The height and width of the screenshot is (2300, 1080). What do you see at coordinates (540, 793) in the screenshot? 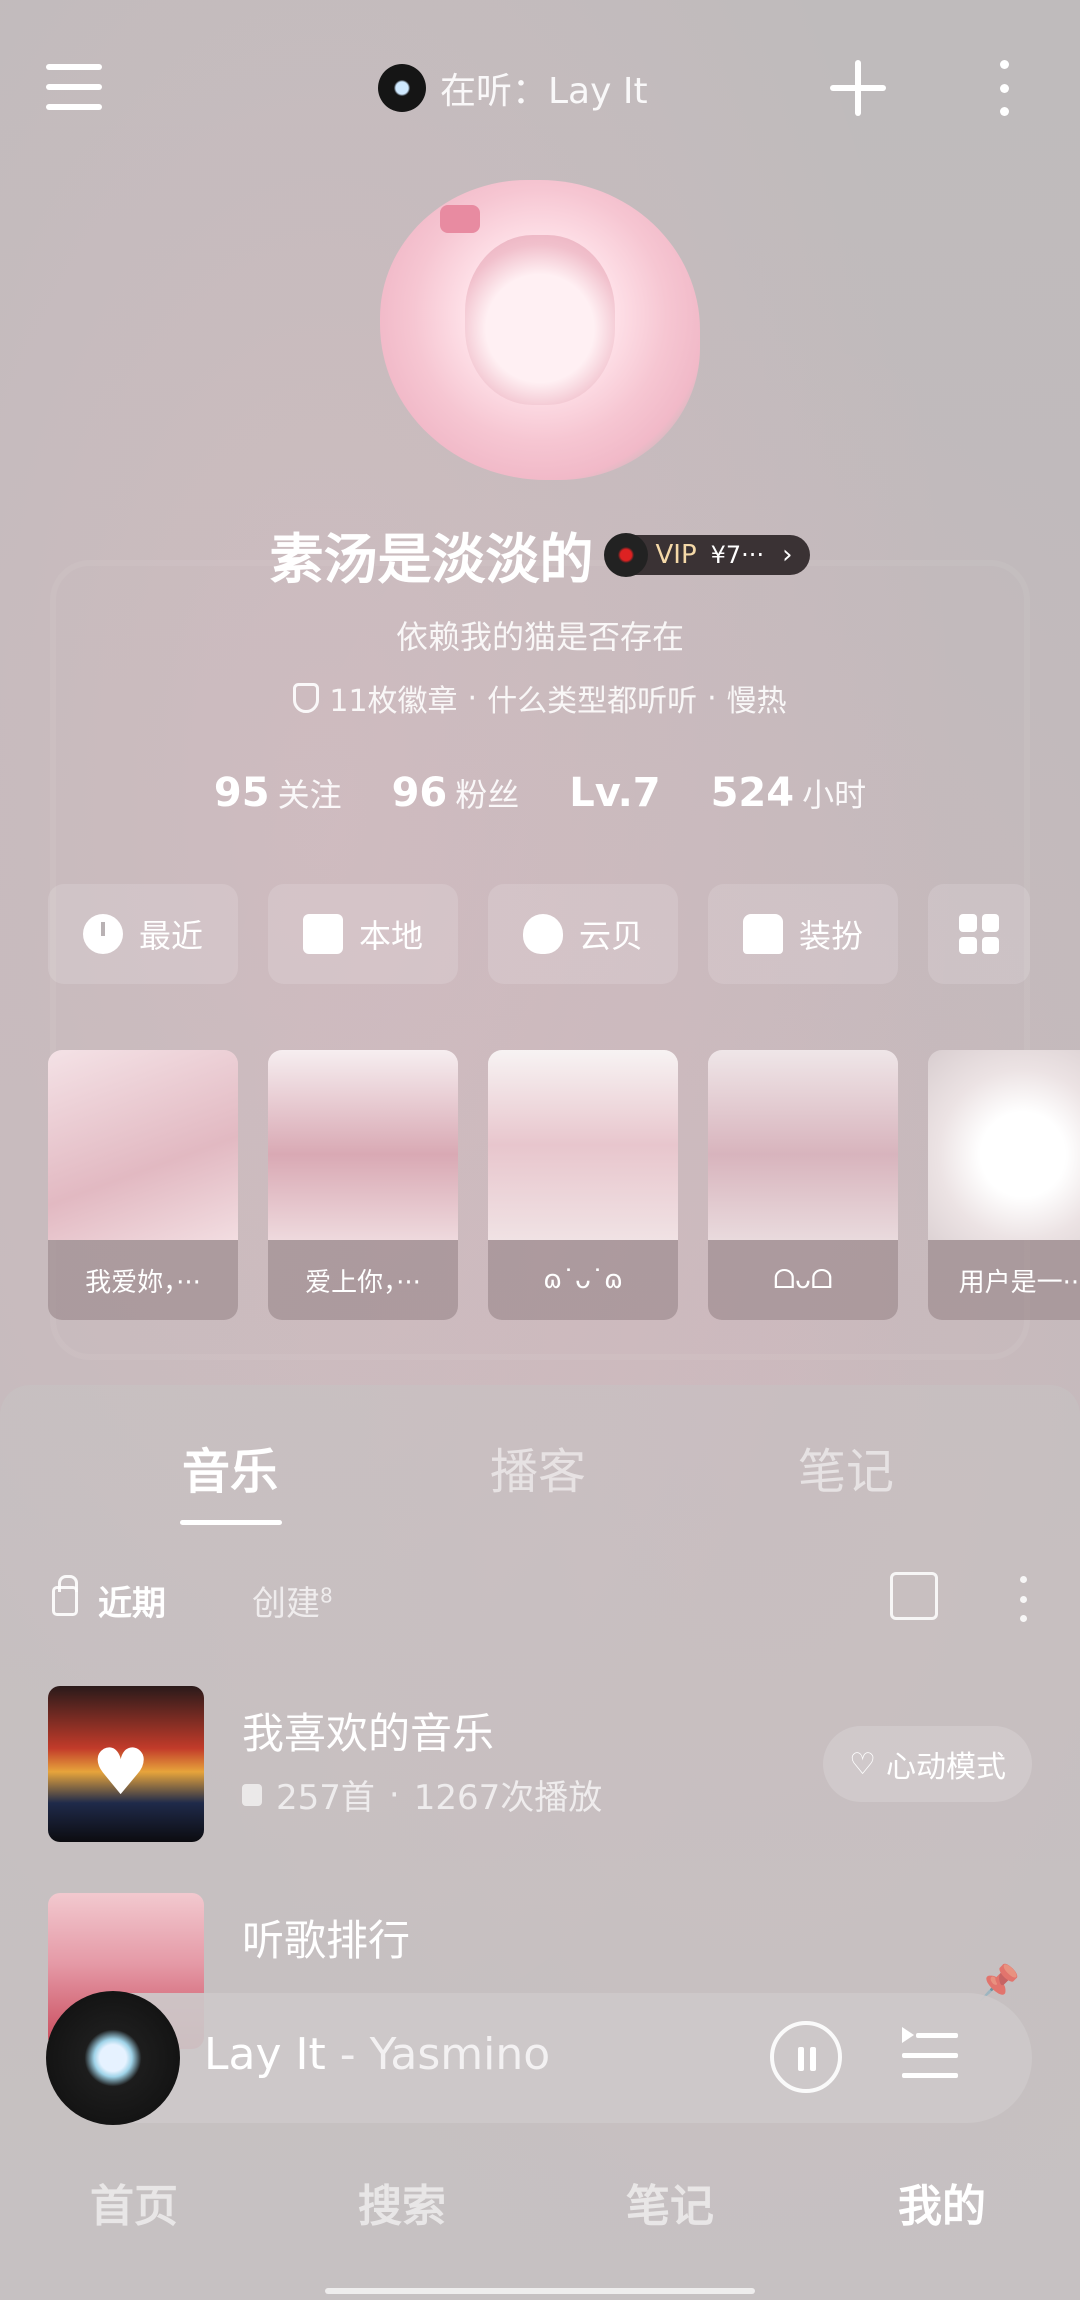
I see `stats-row: 95 关注 96 粉丝 Lv.7 524 小时` at bounding box center [540, 793].